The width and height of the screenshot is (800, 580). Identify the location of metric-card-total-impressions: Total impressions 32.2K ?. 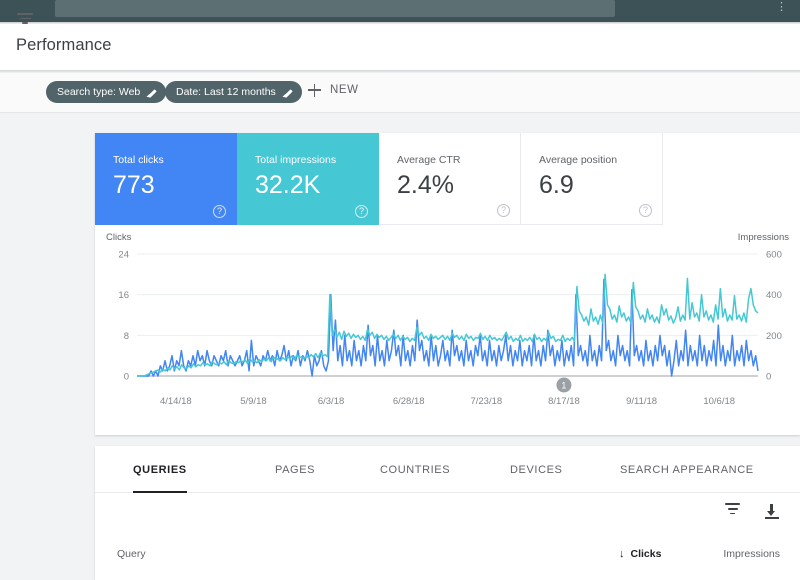
(308, 179).